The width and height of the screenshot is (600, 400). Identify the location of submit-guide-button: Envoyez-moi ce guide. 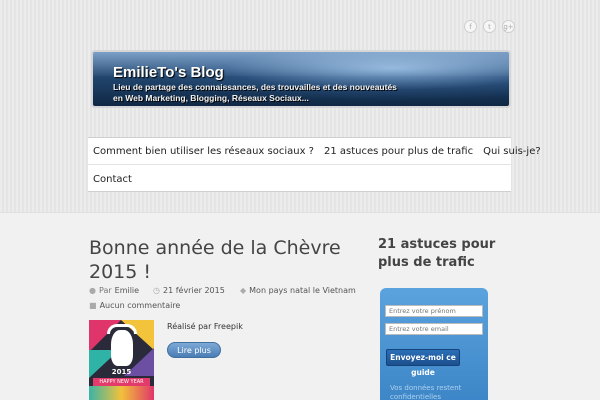
(423, 363).